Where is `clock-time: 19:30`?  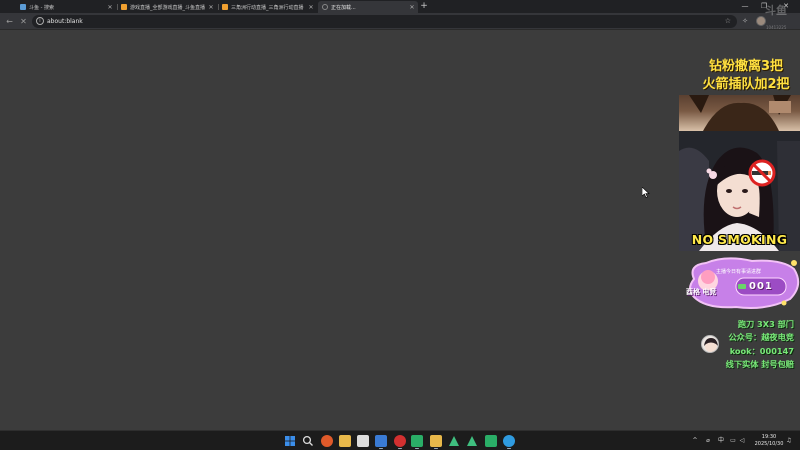
clock-time: 19:30 is located at coordinates (769, 437).